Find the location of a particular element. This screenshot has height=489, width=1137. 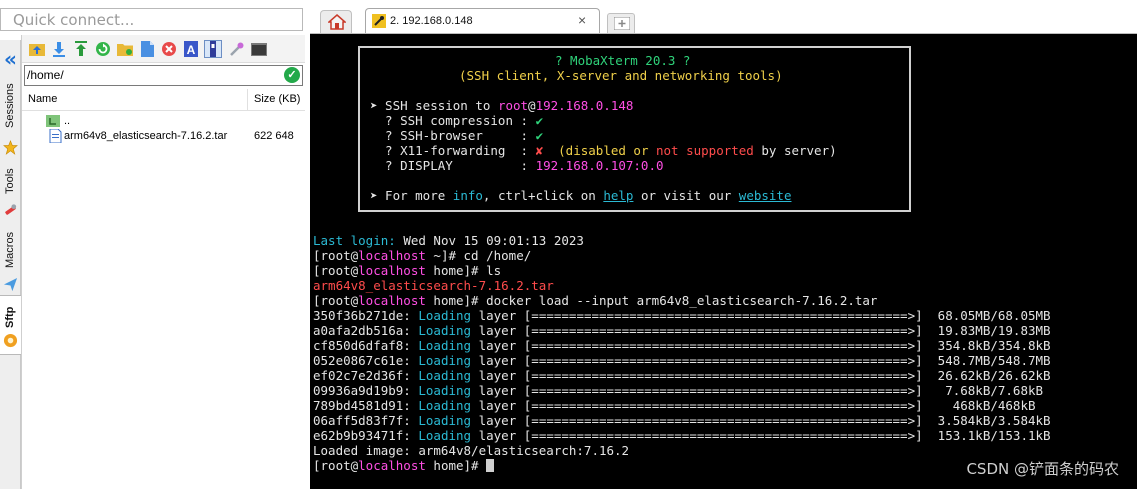

sftp-toolbar: A is located at coordinates (163, 49).